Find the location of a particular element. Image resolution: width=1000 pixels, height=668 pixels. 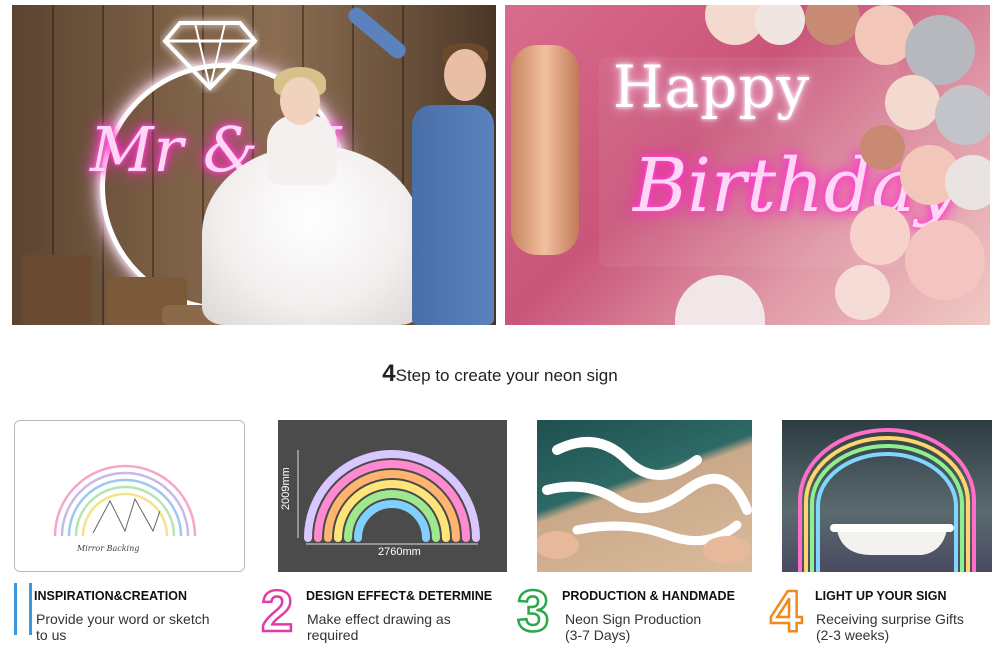

step-2-desc-line2: required is located at coordinates (333, 635).